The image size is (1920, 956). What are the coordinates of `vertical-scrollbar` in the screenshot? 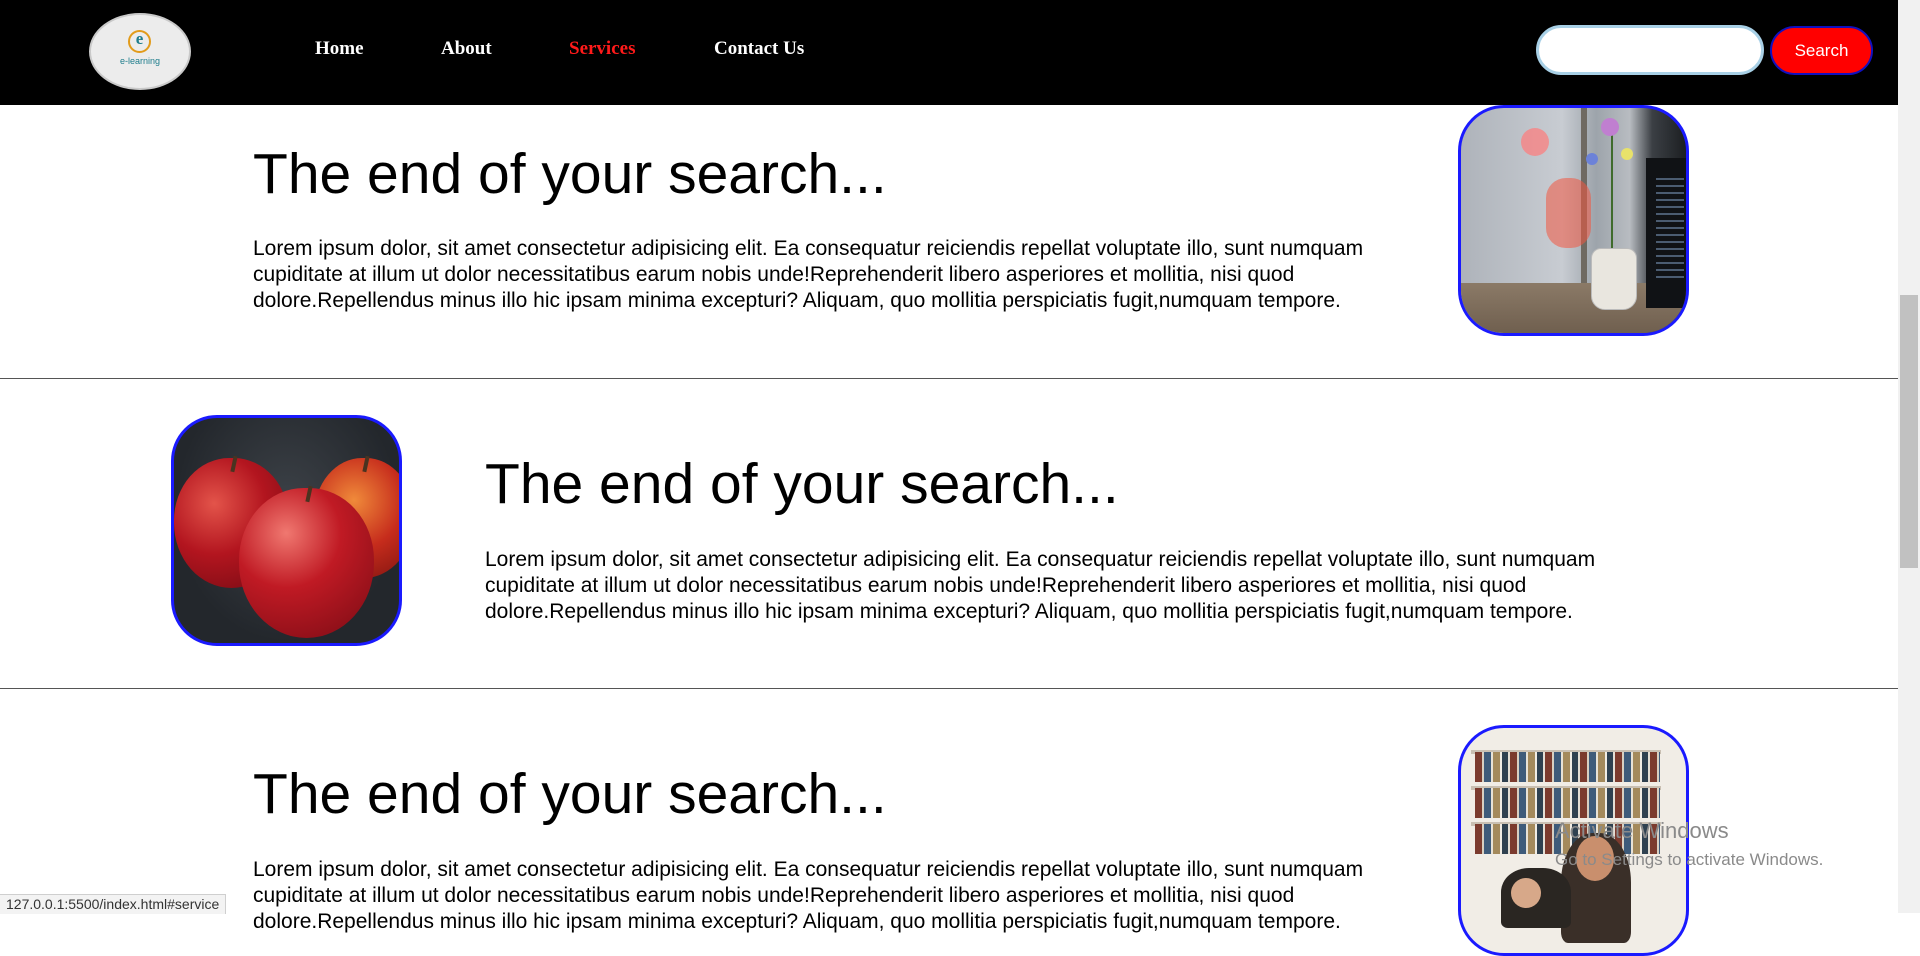 It's located at (1909, 456).